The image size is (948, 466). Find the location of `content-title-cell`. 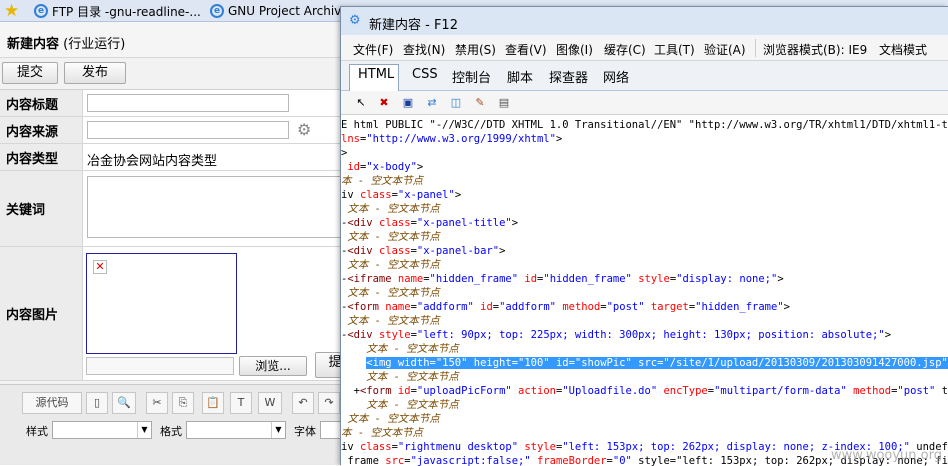

content-title-cell is located at coordinates (213, 103).